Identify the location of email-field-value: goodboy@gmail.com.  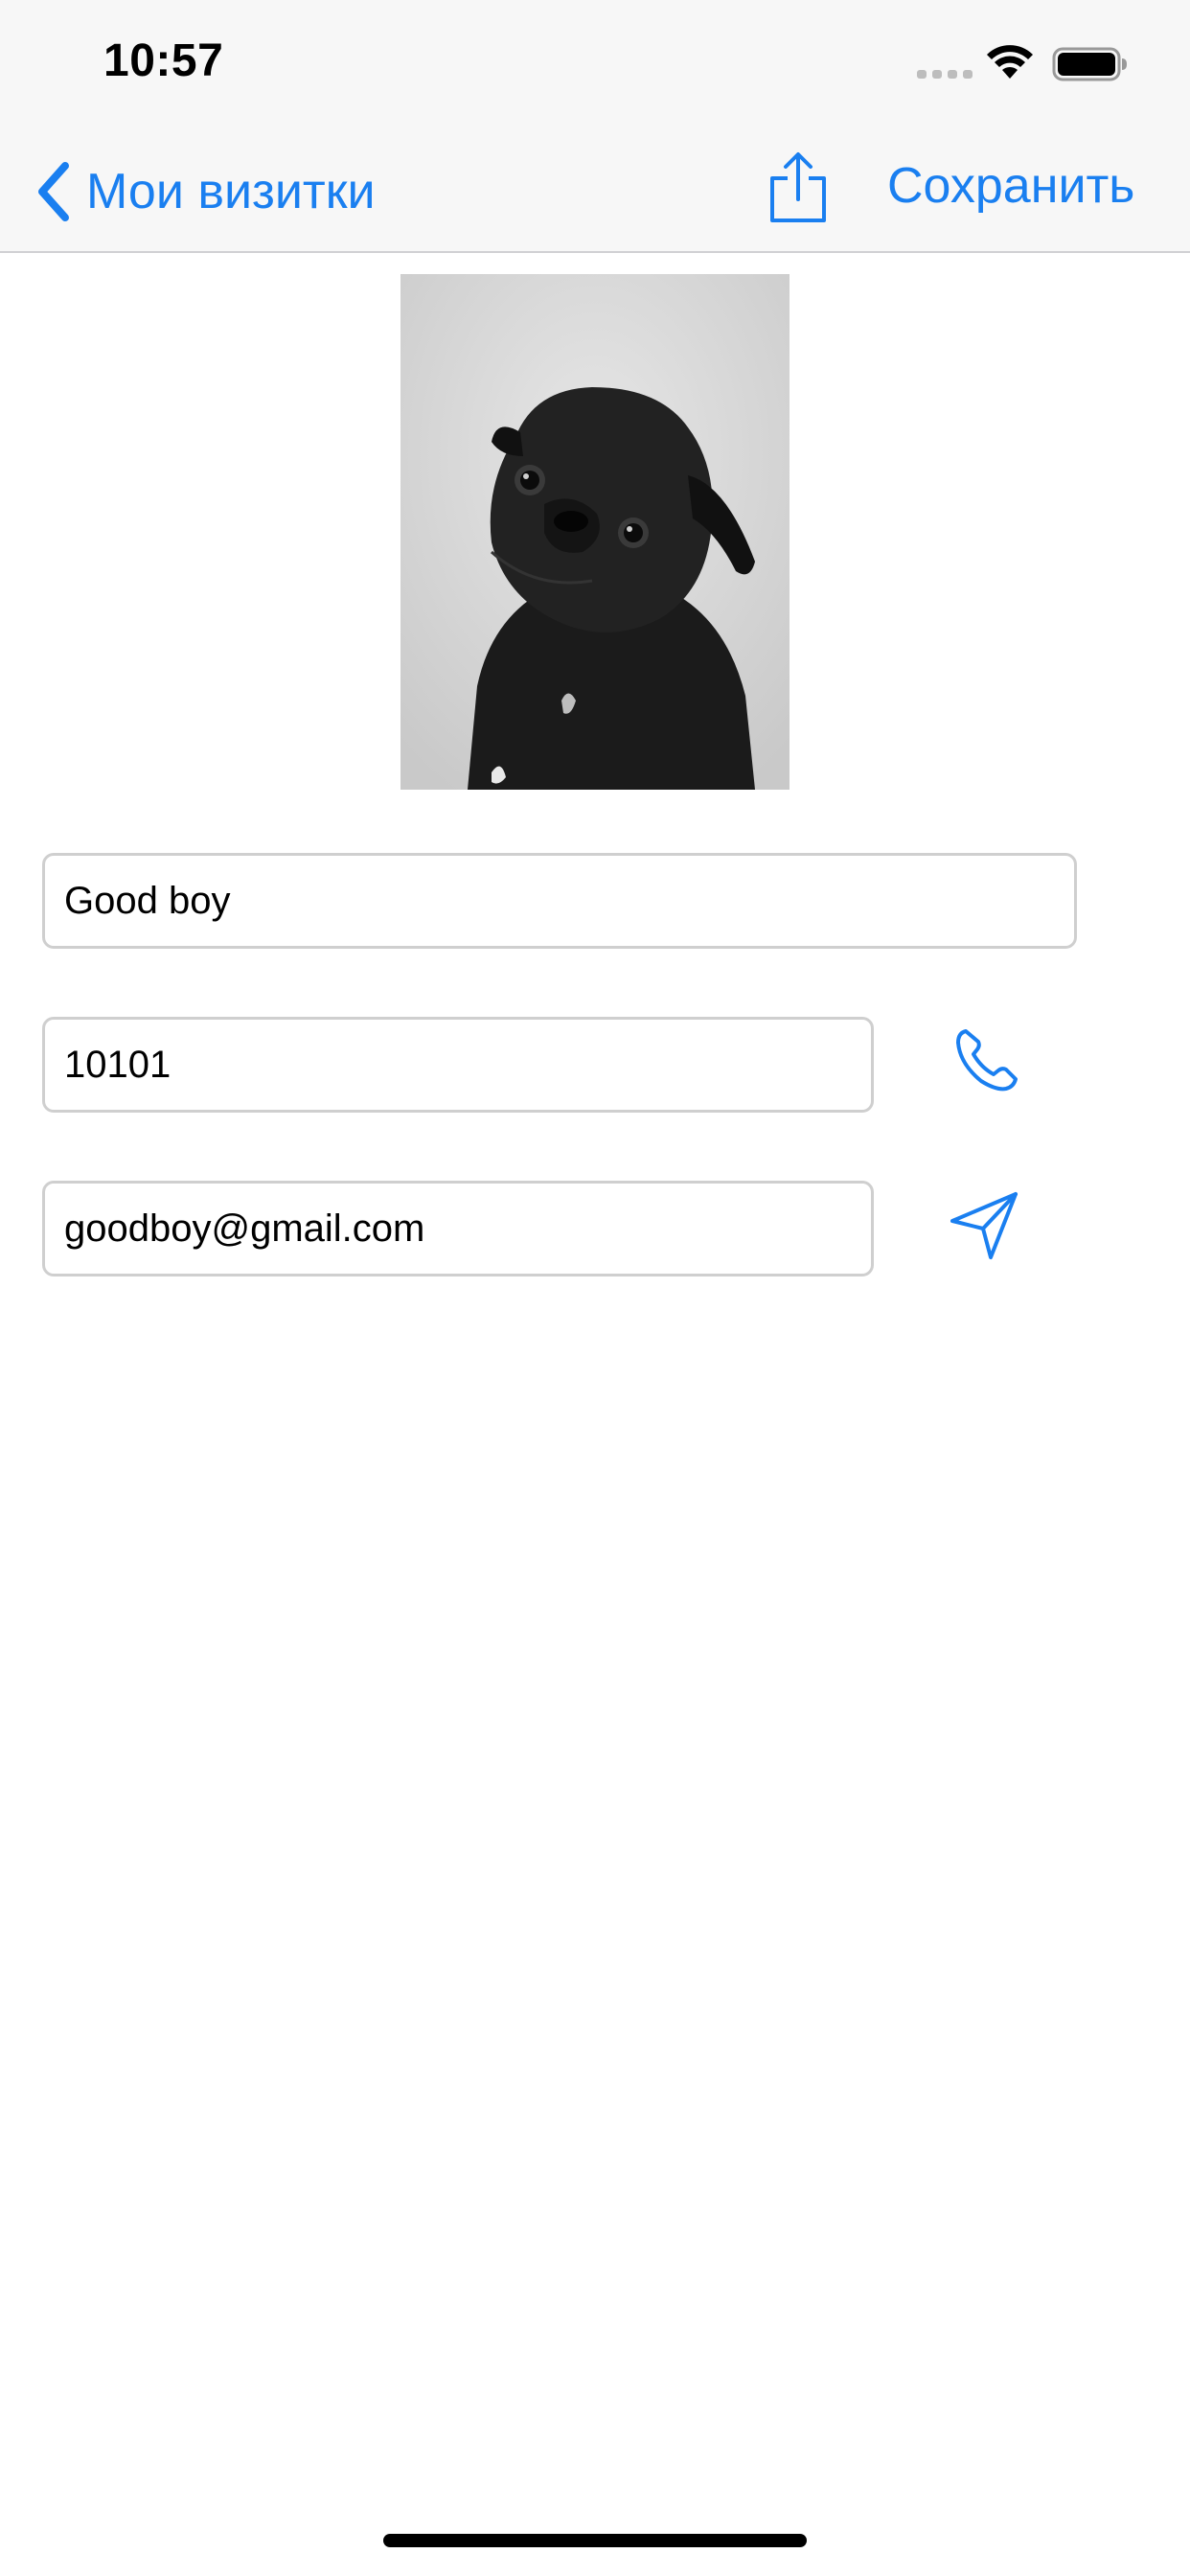
(245, 1228).